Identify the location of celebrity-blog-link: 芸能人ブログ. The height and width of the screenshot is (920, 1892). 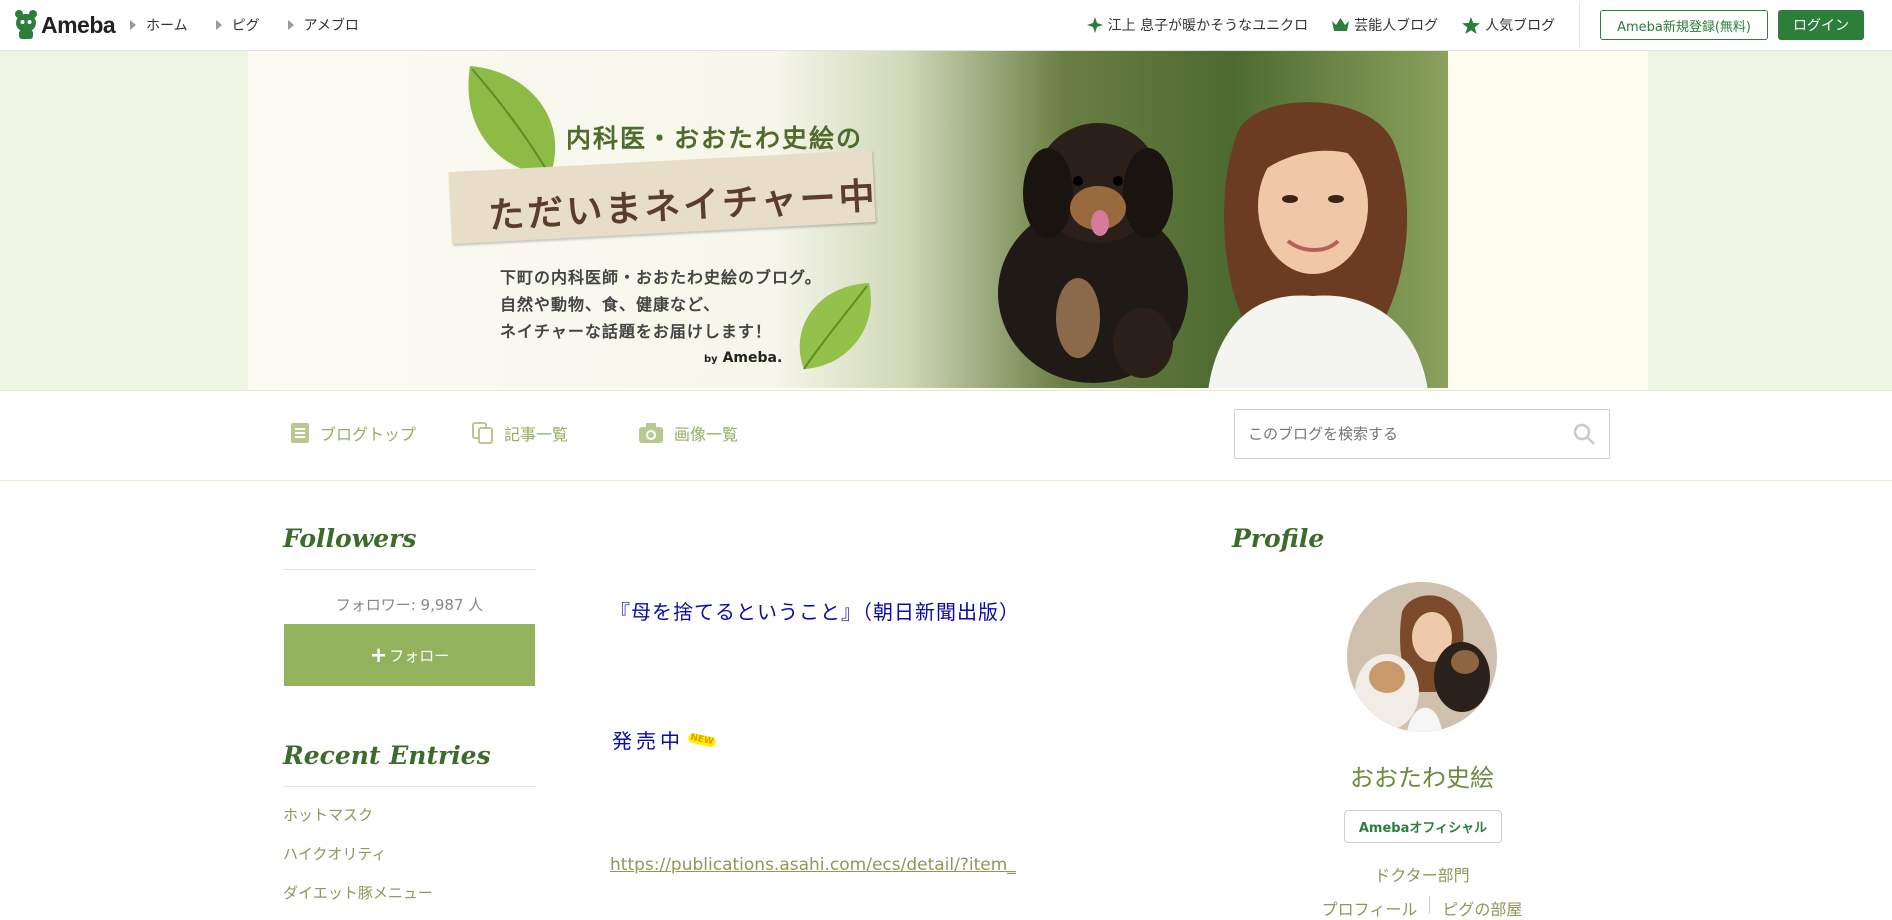
(1385, 25).